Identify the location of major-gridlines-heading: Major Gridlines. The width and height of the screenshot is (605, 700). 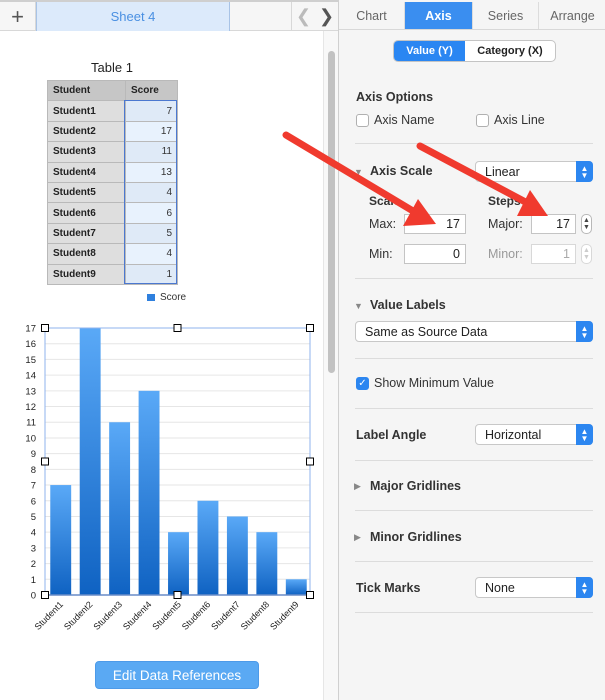
(415, 486).